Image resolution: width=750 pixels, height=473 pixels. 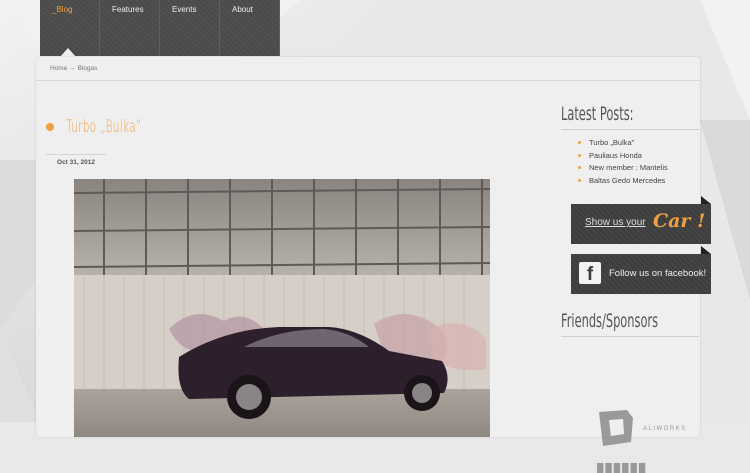 I want to click on latest-posts-heading: Latest Posts:, so click(x=597, y=114).